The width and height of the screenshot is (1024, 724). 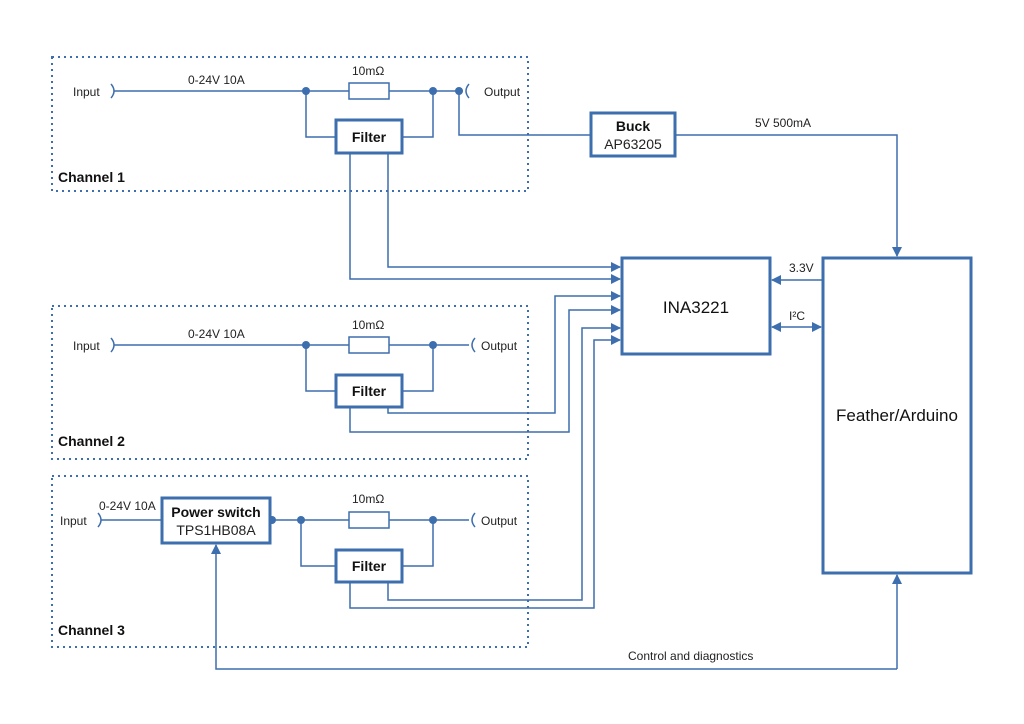 What do you see at coordinates (502, 92) in the screenshot?
I see `ch1-output-label: Output` at bounding box center [502, 92].